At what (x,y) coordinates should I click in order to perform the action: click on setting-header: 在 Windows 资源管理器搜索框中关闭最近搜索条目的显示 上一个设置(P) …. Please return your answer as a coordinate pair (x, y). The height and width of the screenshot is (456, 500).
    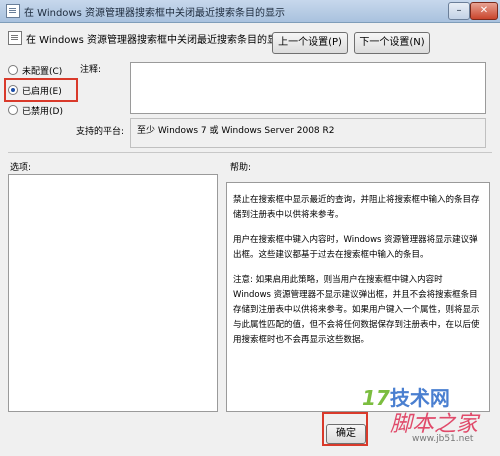
    Looking at the image, I should click on (250, 40).